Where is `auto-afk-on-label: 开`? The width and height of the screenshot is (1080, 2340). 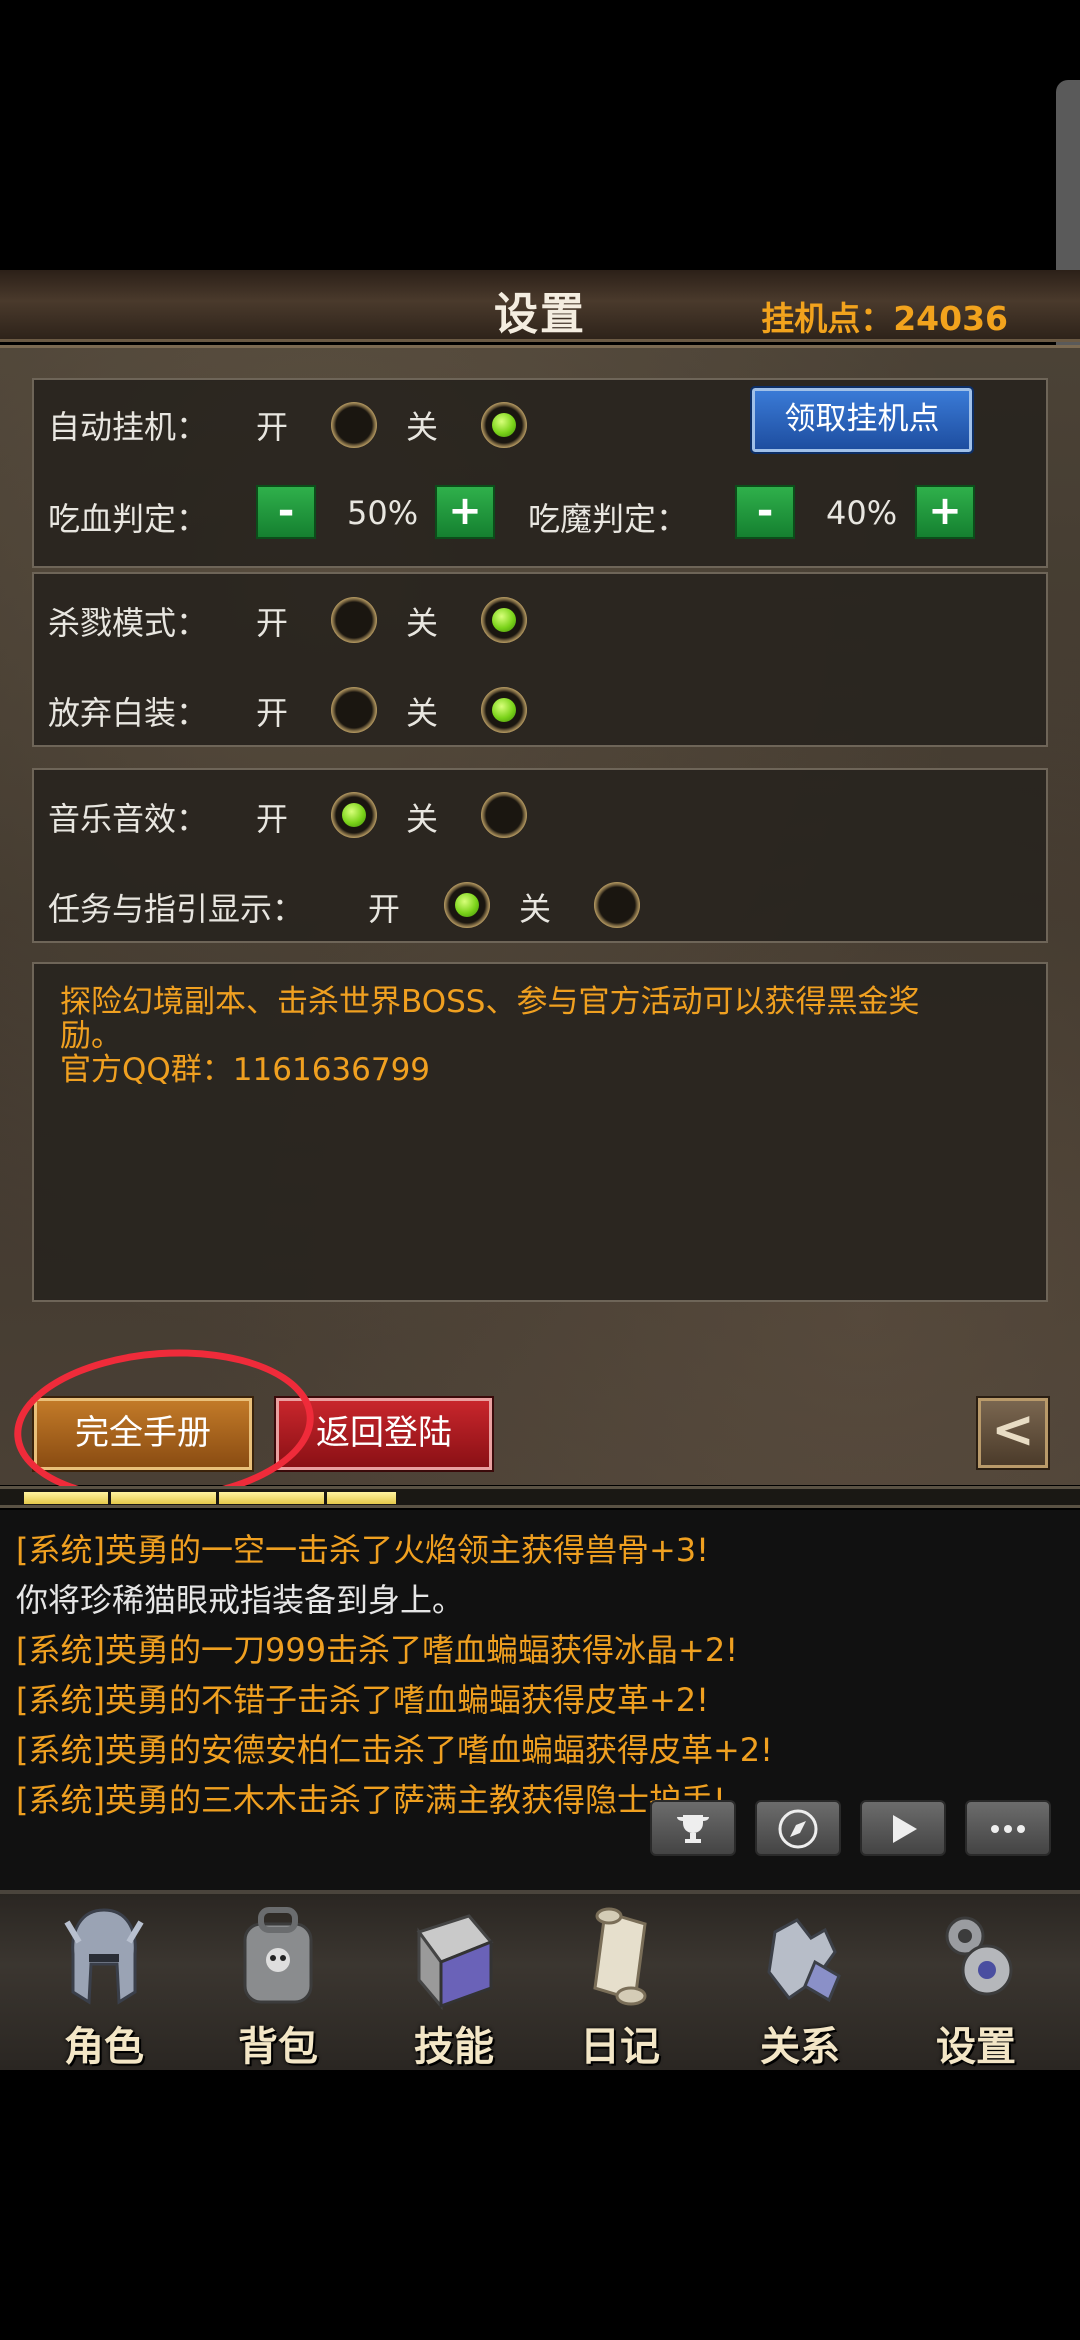 auto-afk-on-label: 开 is located at coordinates (272, 427).